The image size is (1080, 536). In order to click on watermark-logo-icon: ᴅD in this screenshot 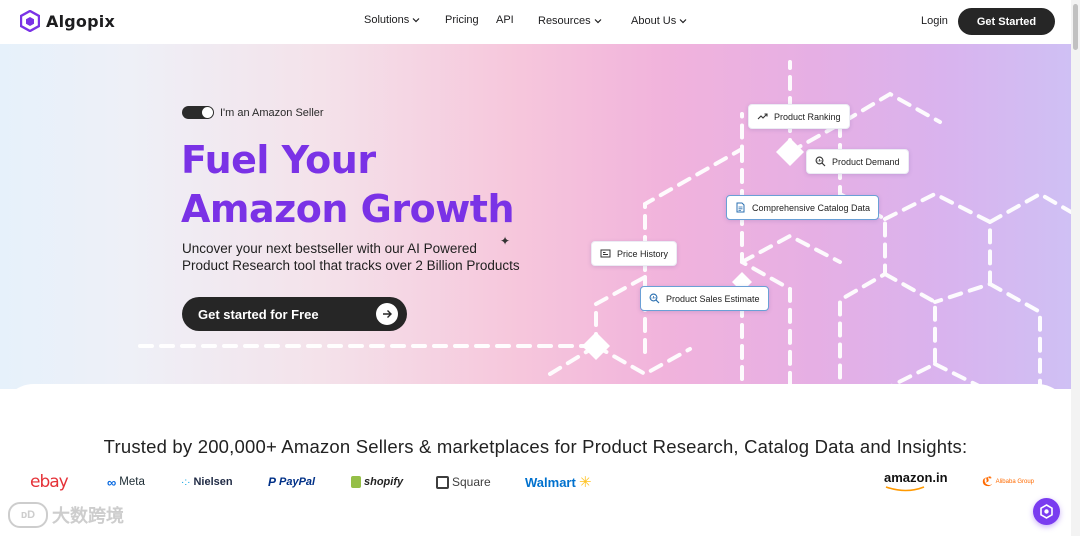, I will do `click(28, 515)`.